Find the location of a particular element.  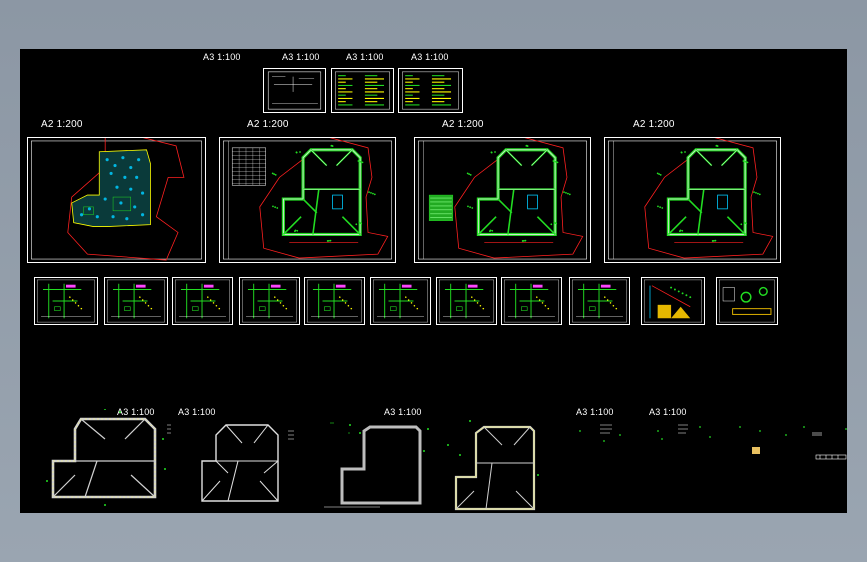

sheet-a3-cover is located at coordinates (294, 90).